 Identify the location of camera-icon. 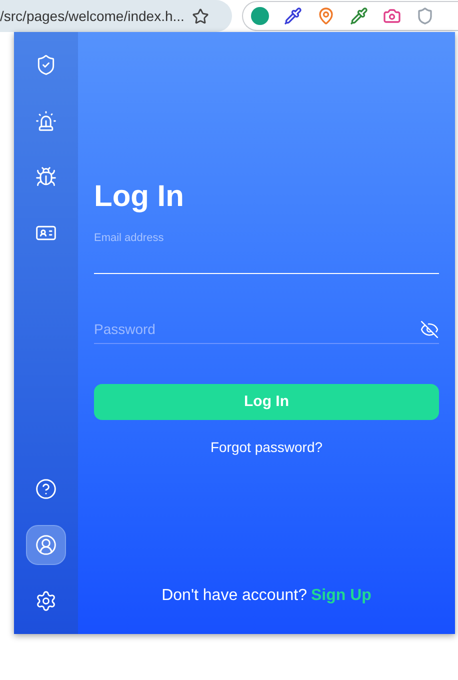
(392, 16).